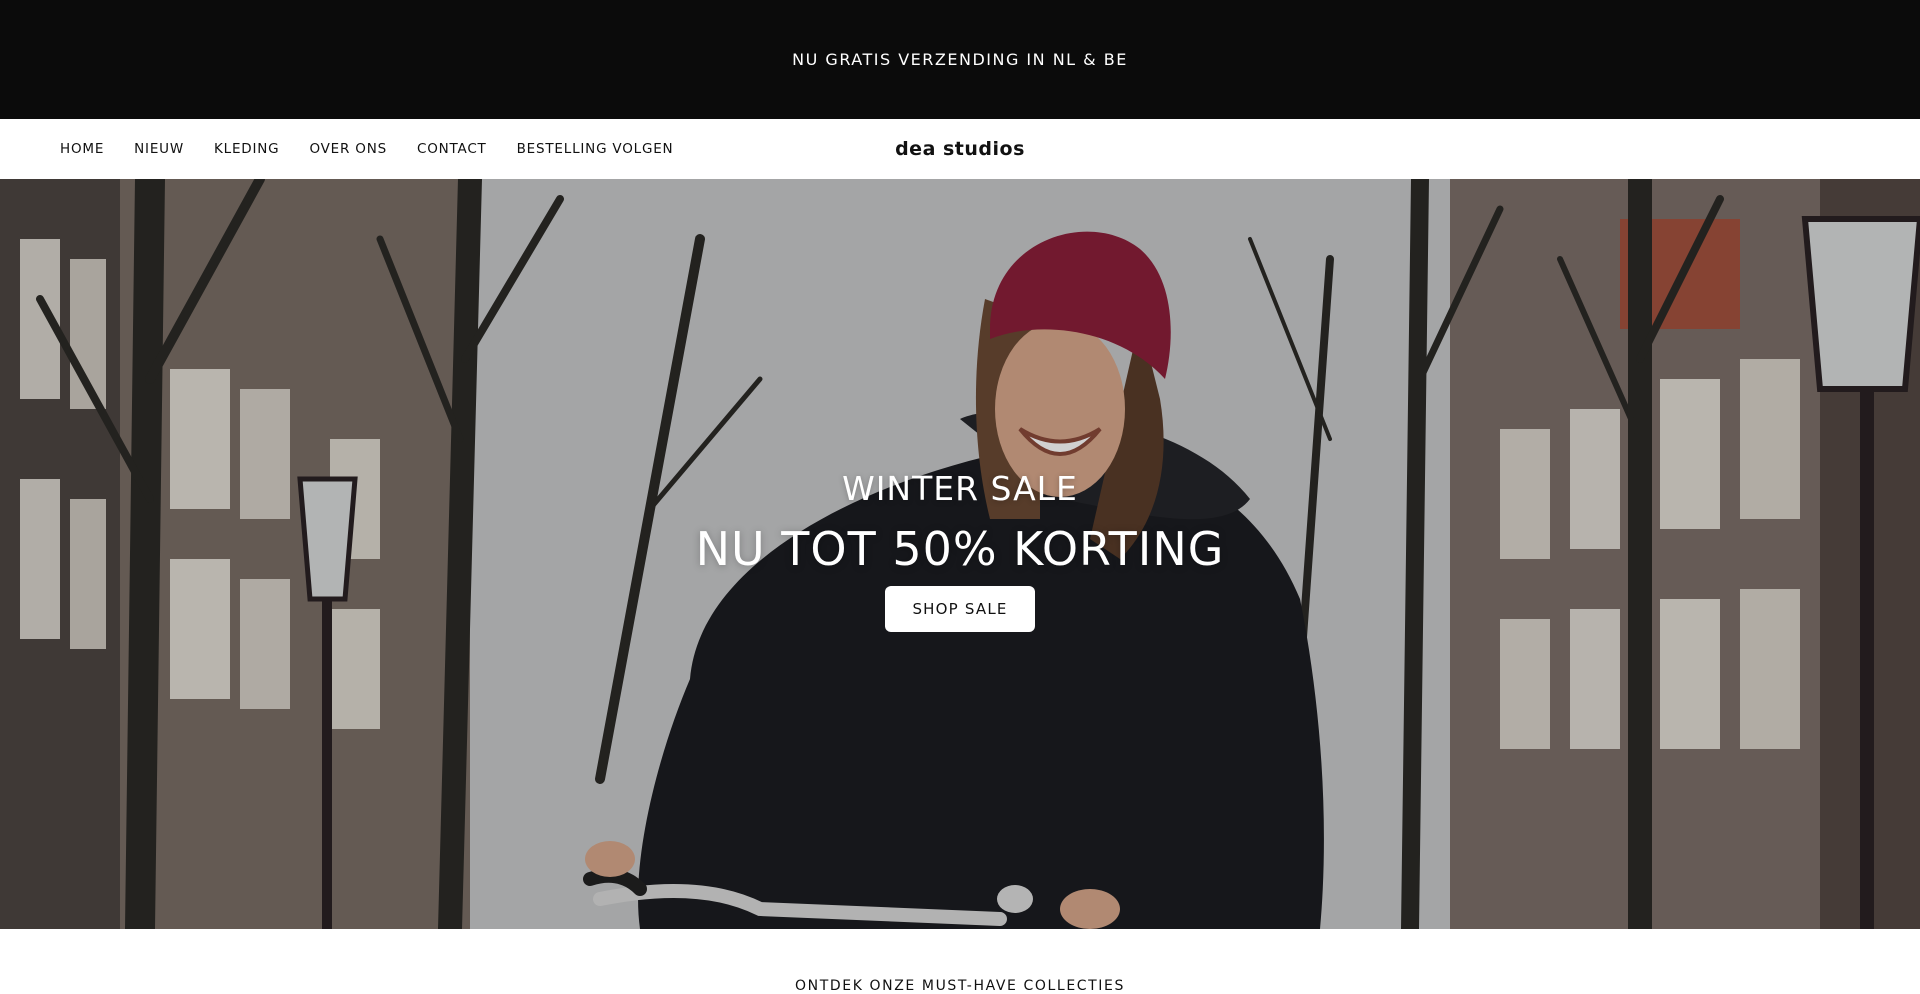 Image resolution: width=1920 pixels, height=994 pixels. I want to click on announcement-text: NU GRATIS VERZENDING IN NL & BE, so click(960, 59).